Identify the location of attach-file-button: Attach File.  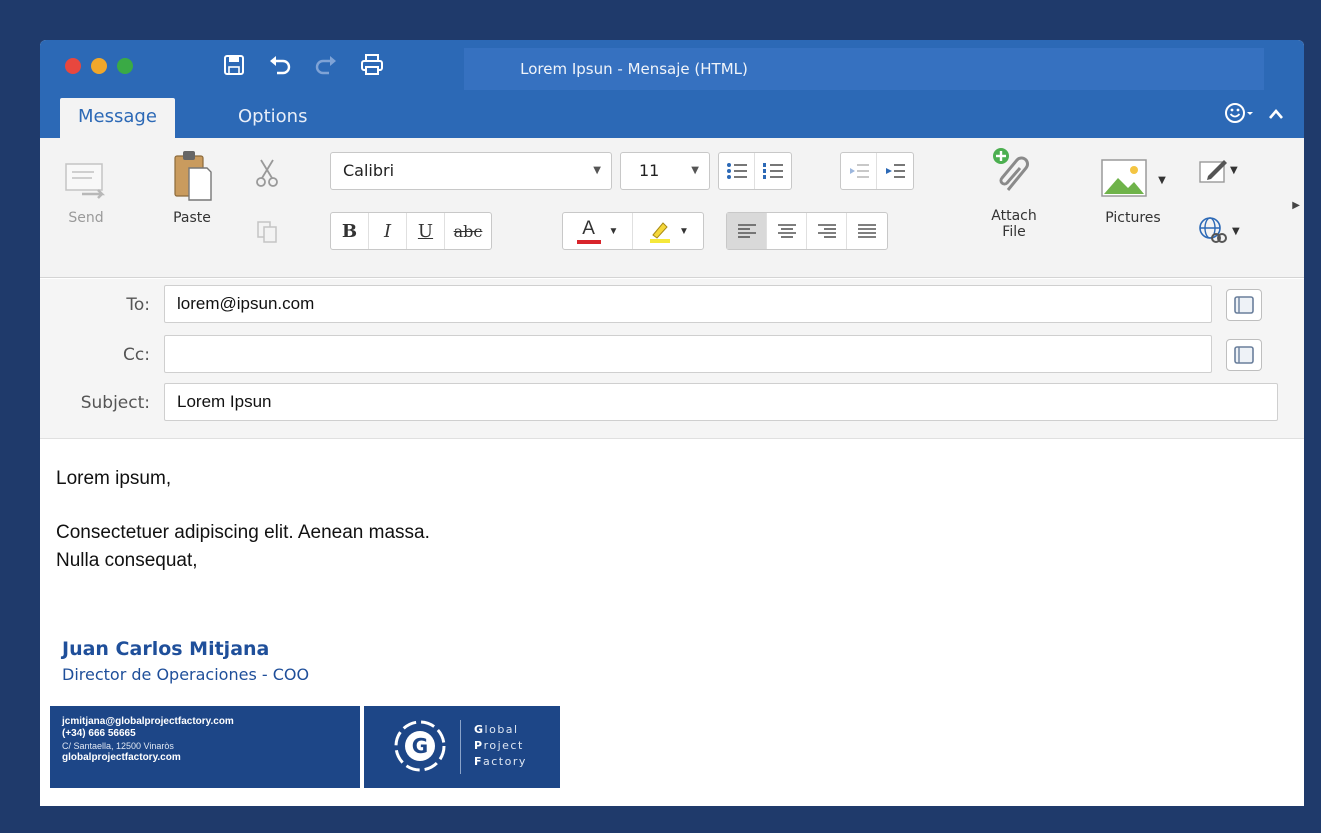
(1014, 193).